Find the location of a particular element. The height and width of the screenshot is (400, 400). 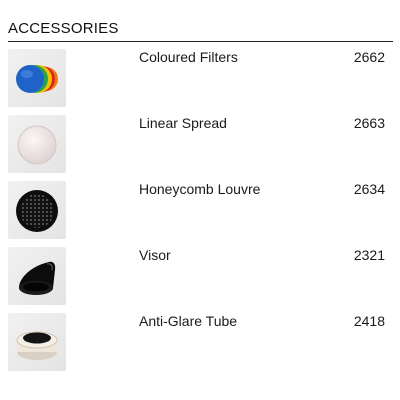

honeycomb-louvre-icon is located at coordinates (37, 210).